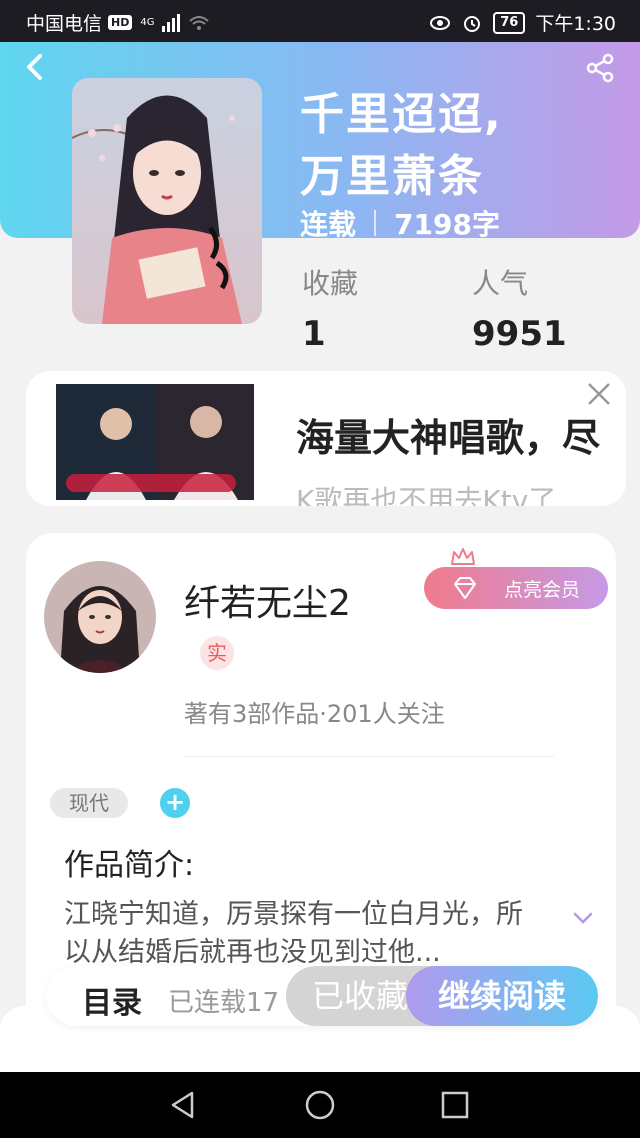 The width and height of the screenshot is (640, 1138). What do you see at coordinates (330, 283) in the screenshot?
I see `favorites-label: 收藏` at bounding box center [330, 283].